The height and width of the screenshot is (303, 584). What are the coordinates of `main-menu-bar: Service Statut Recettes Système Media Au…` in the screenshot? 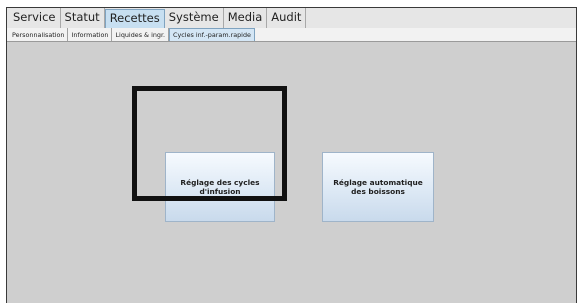 It's located at (291, 18).